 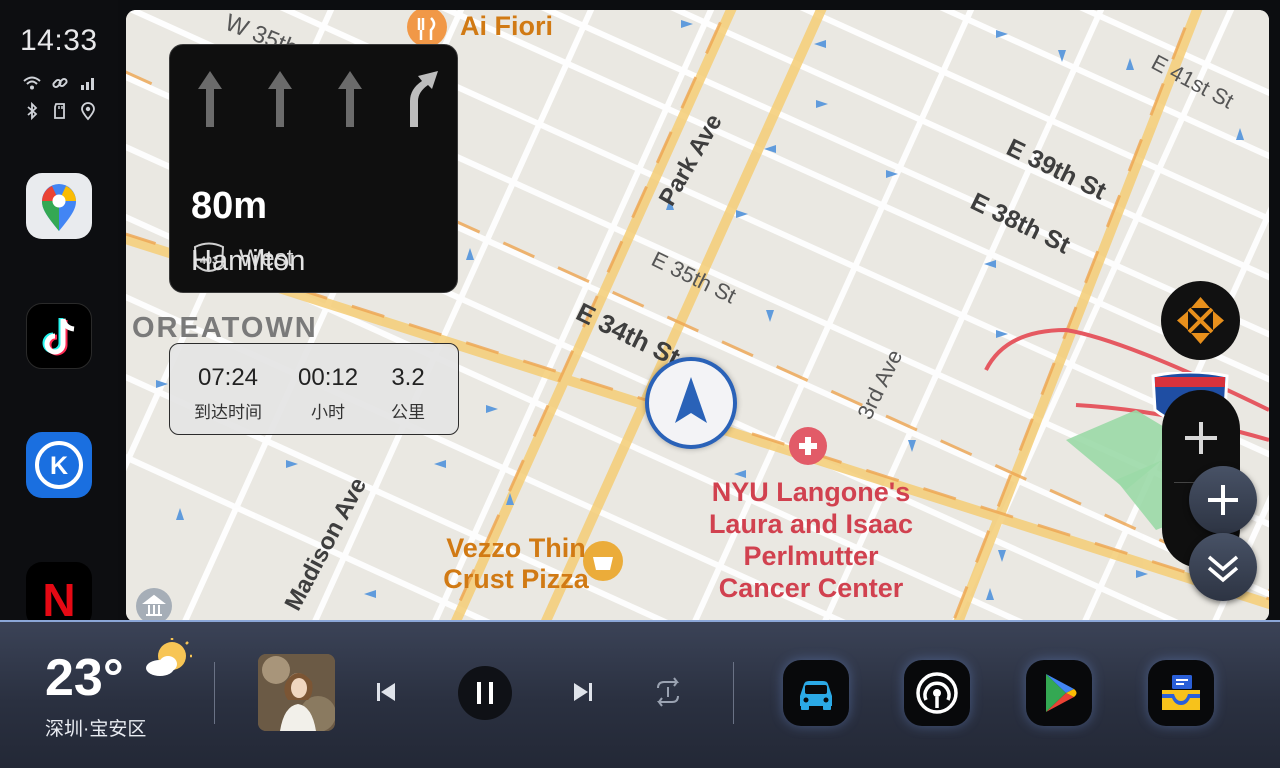 What do you see at coordinates (225, 328) in the screenshot?
I see `neighborhood-label: OREATOWN` at bounding box center [225, 328].